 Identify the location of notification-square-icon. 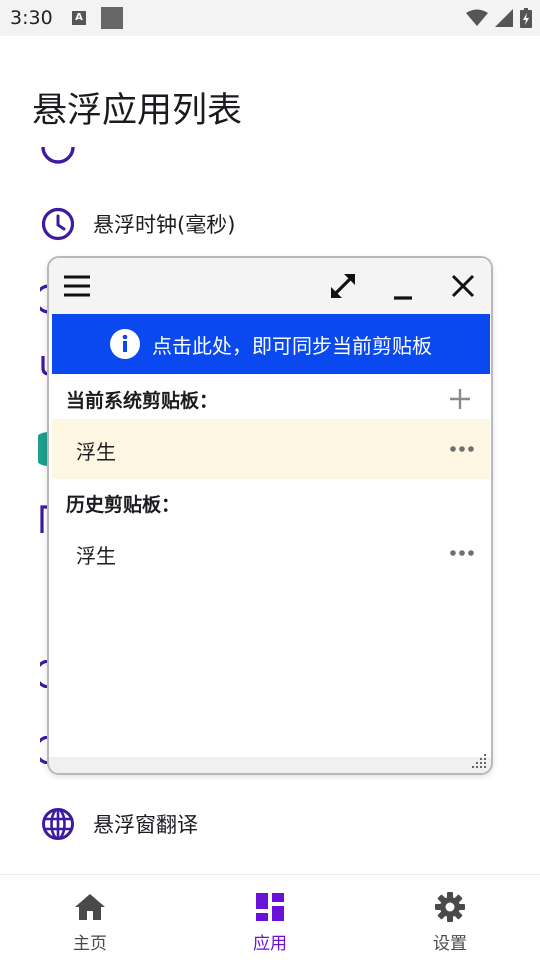
(112, 18).